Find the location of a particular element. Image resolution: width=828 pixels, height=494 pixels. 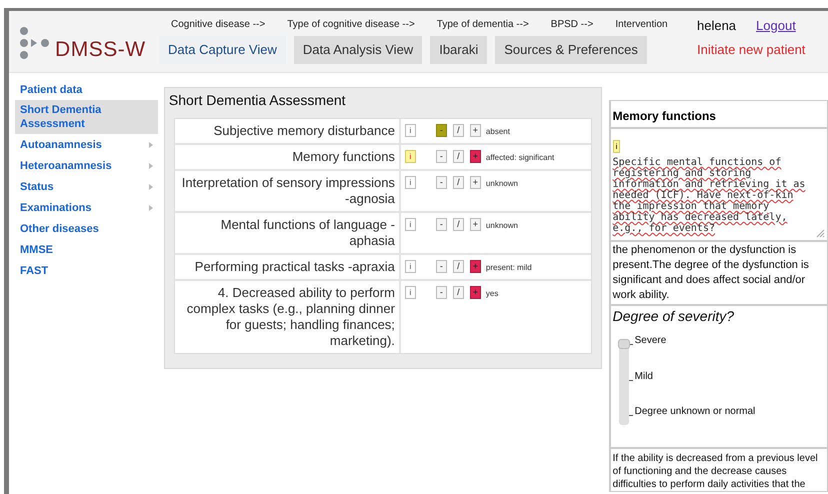

sidebar-item: Examinations is located at coordinates (86, 207).